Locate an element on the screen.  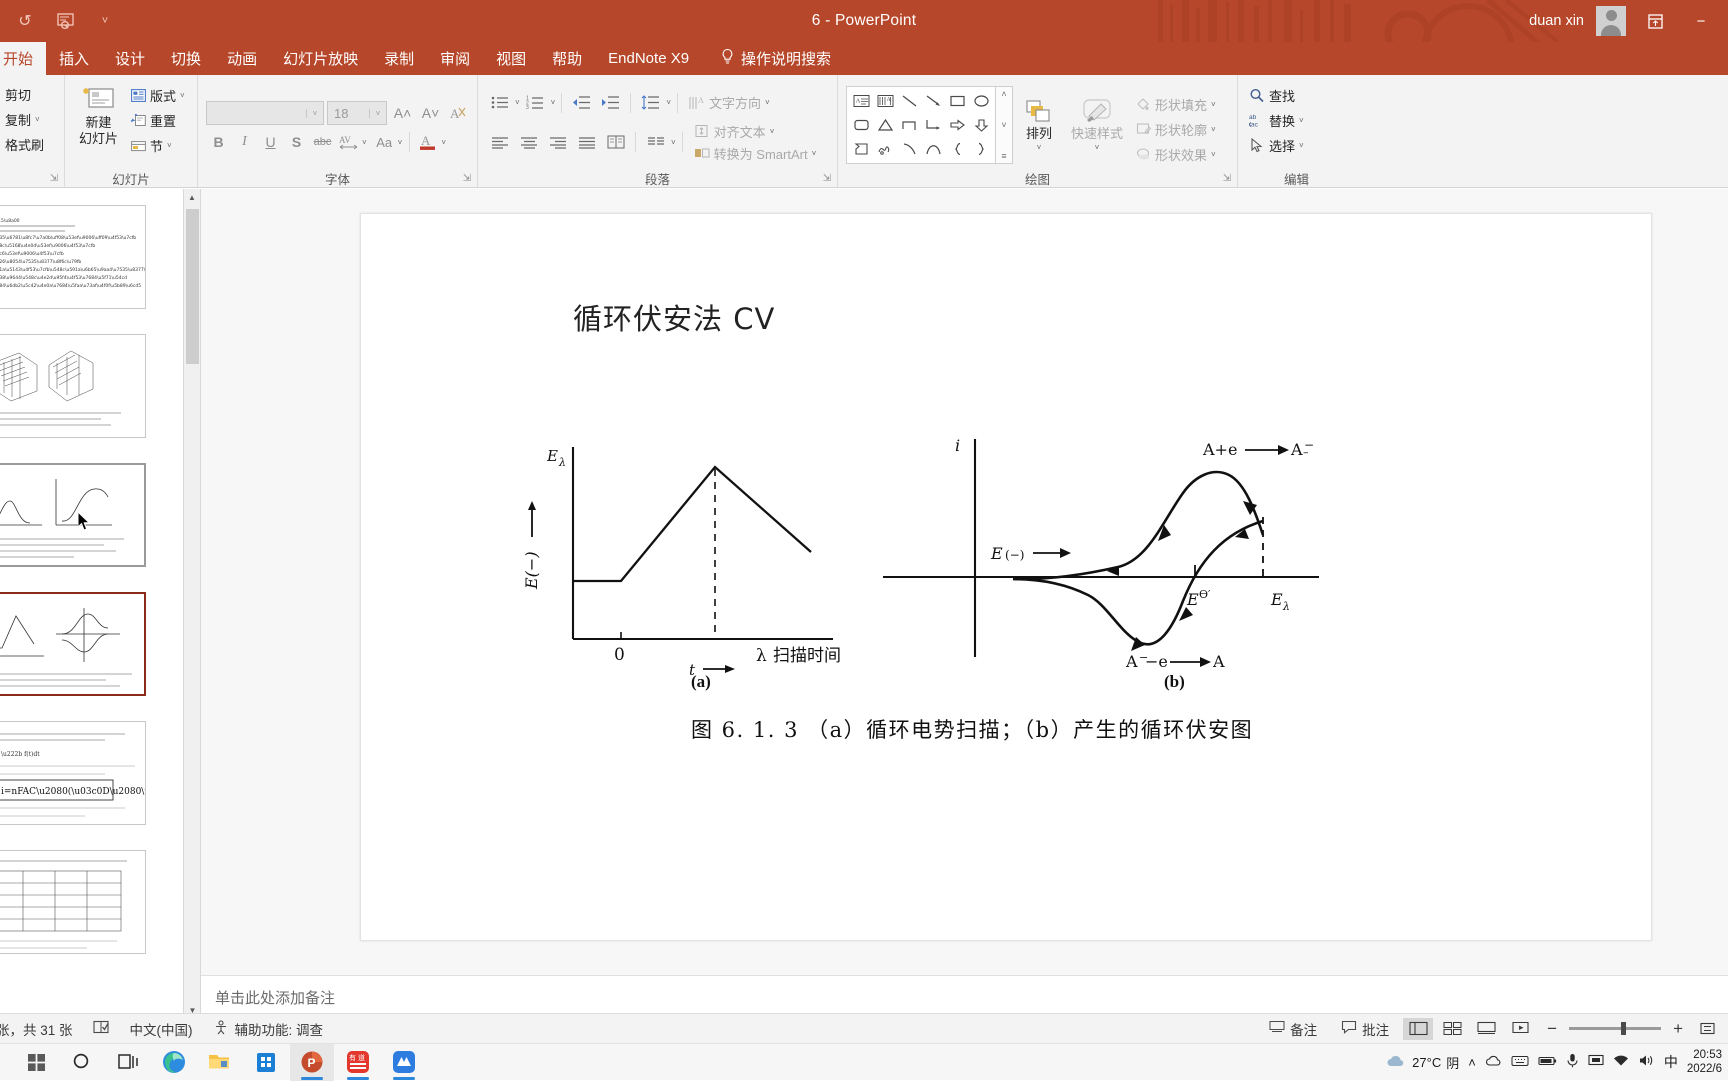
justify-button is located at coordinates (586, 142).